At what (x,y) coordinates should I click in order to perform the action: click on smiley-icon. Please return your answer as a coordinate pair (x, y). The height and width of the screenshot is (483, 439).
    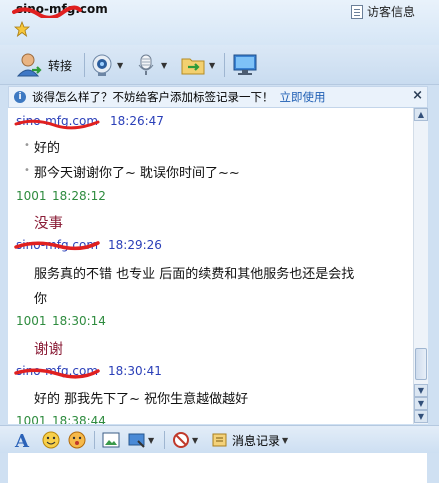
    Looking at the image, I should click on (51, 440).